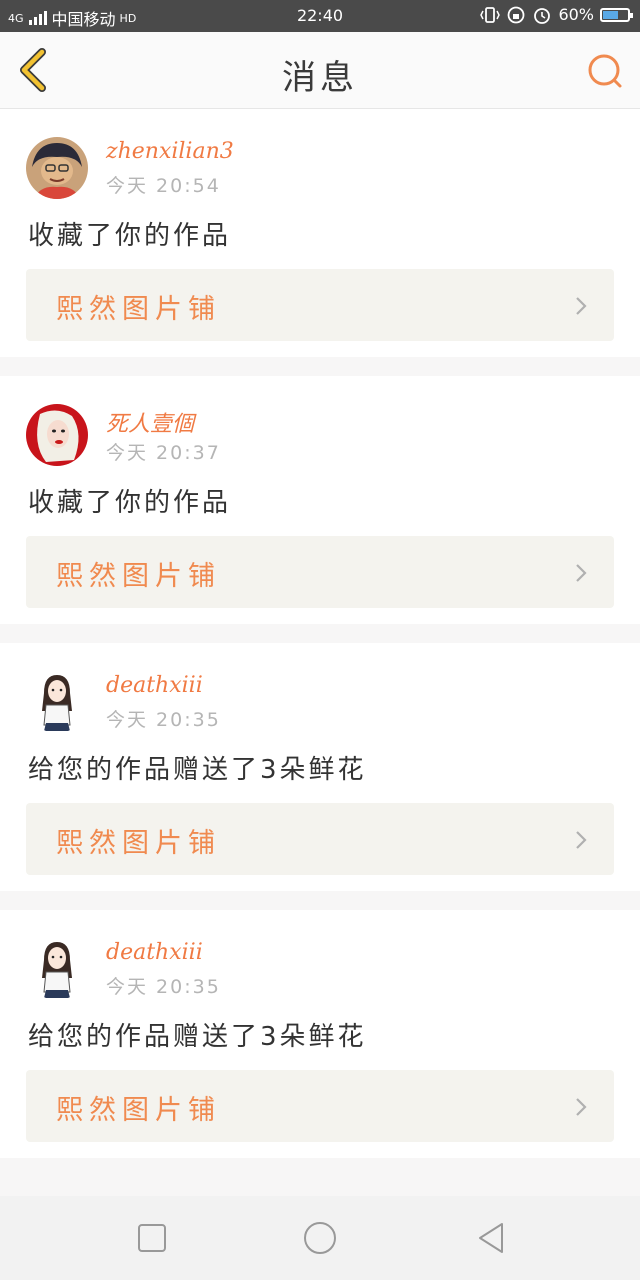 This screenshot has height=1280, width=640. Describe the element at coordinates (516, 14) in the screenshot. I see `lock-rotation-icon` at that location.